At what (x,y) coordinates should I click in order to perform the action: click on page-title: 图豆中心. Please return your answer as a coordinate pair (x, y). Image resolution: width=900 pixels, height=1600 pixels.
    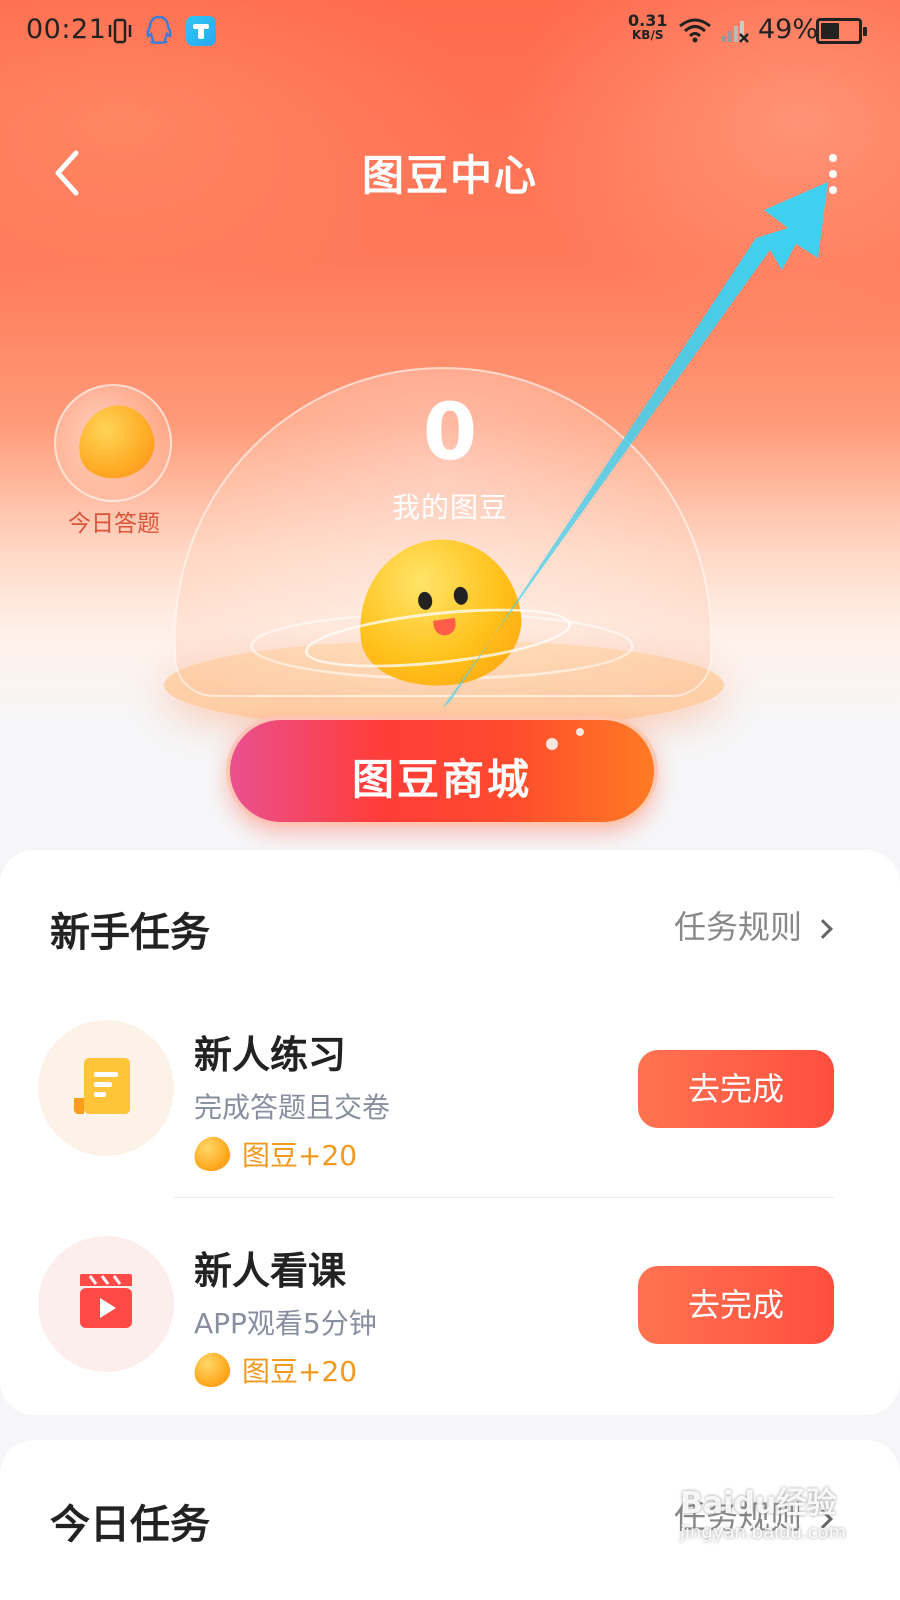
    Looking at the image, I should click on (449, 175).